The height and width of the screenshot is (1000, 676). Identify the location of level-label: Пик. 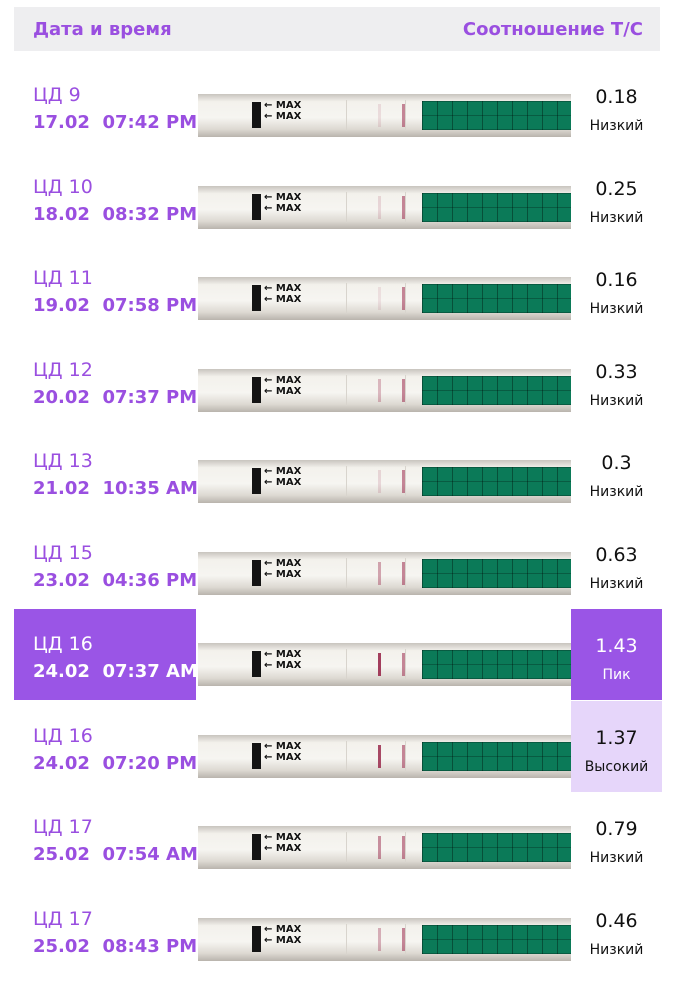
(616, 675).